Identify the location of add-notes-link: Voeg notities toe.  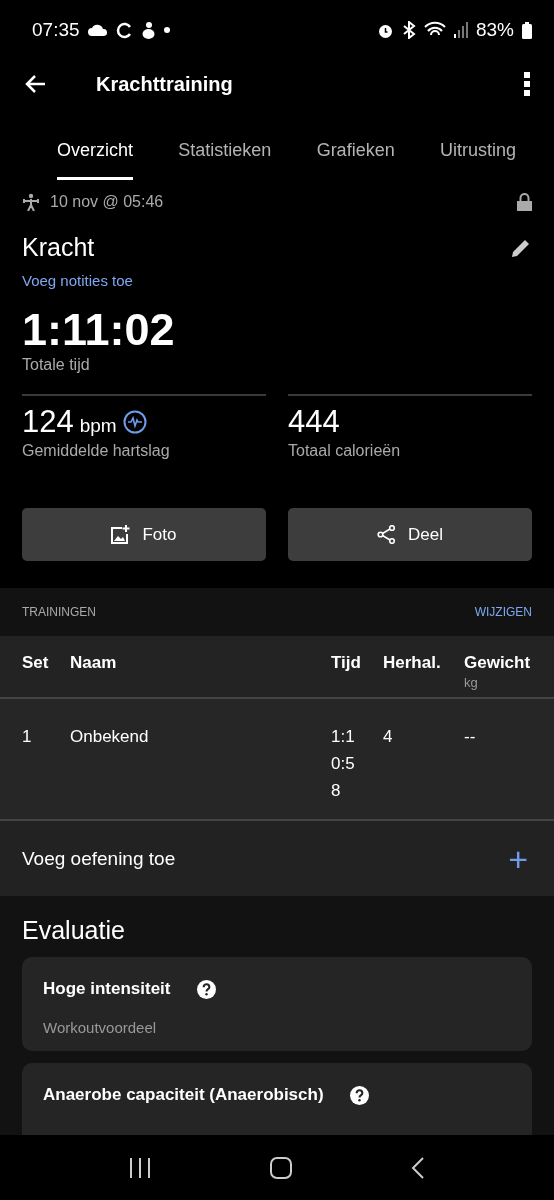
(77, 280).